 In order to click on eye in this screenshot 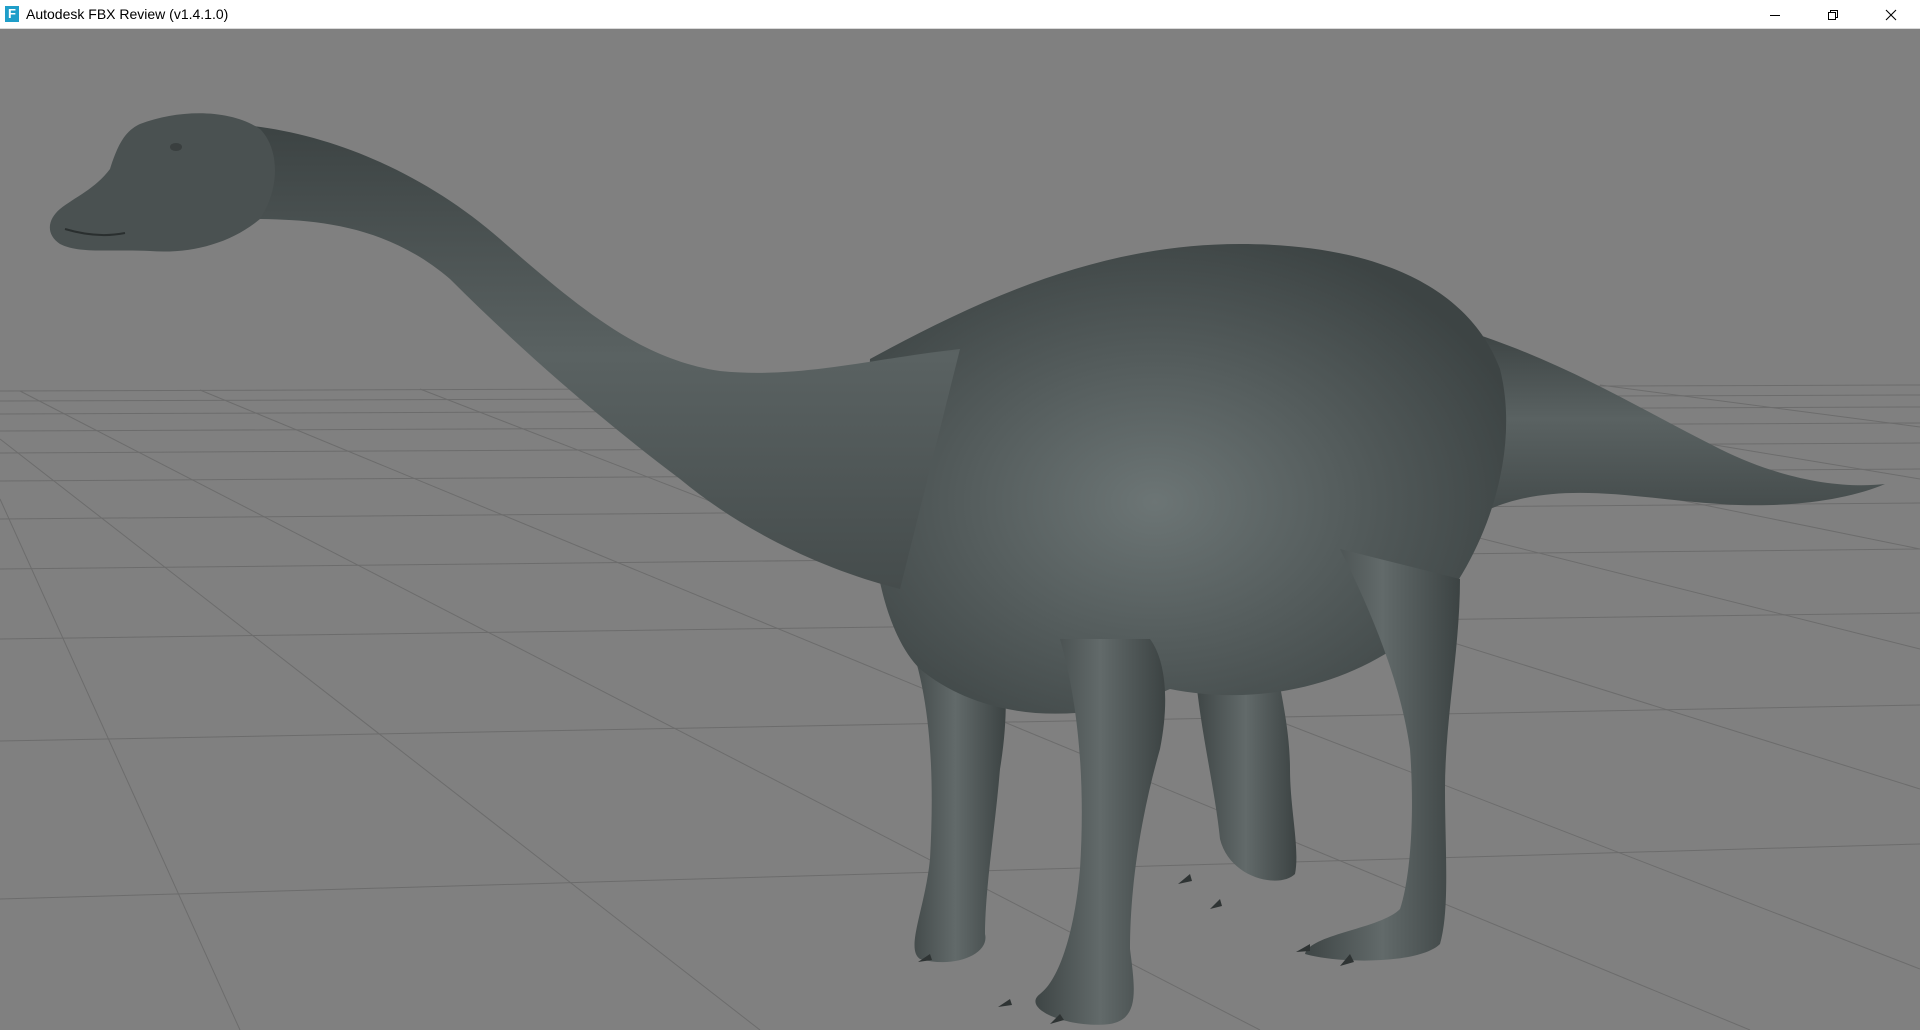, I will do `click(176, 147)`.